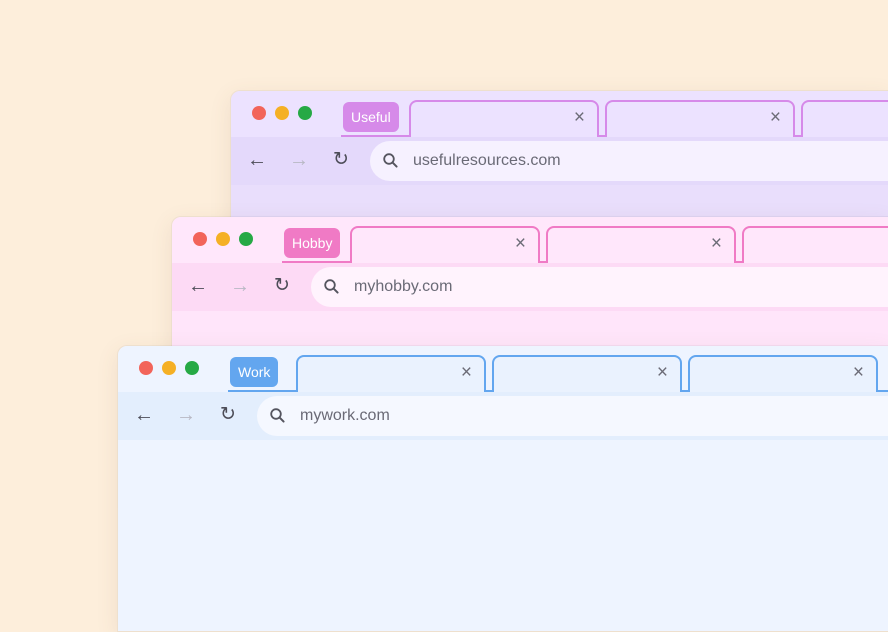 The width and height of the screenshot is (888, 632). I want to click on tab-group-chip-useful: Useful, so click(371, 117).